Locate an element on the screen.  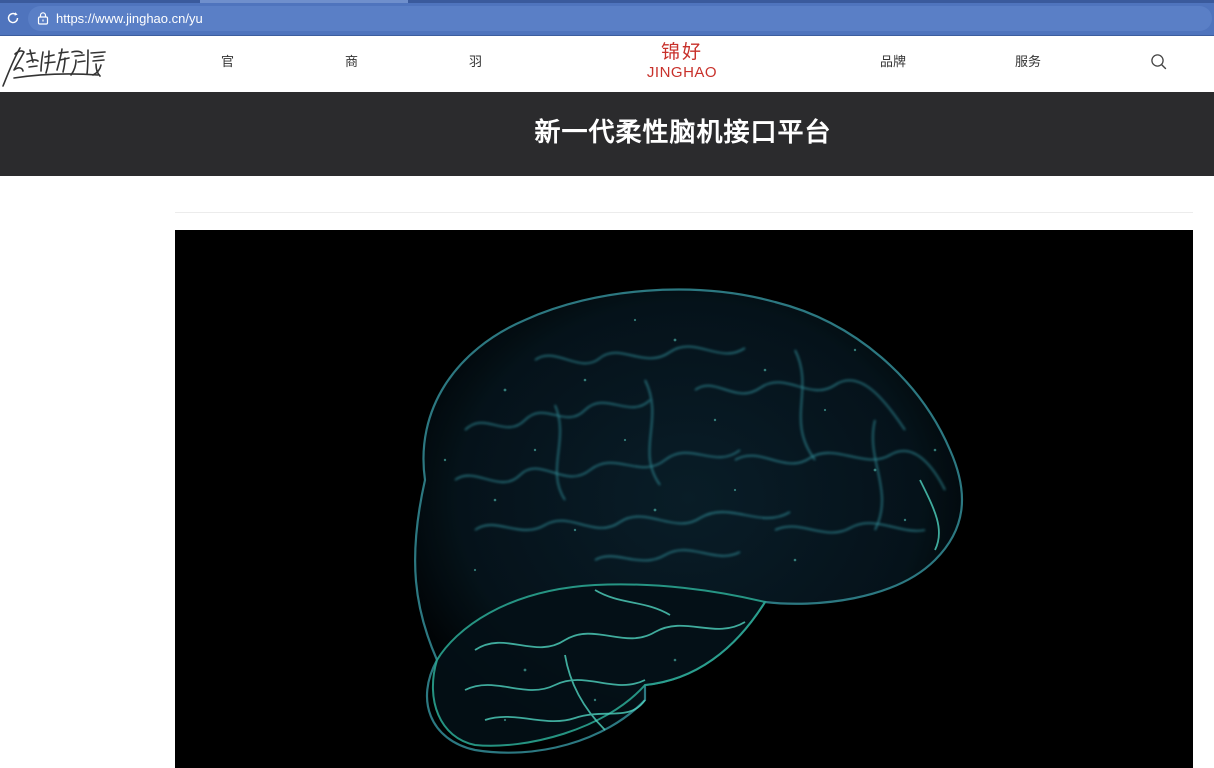
reload-icon is located at coordinates (13, 18).